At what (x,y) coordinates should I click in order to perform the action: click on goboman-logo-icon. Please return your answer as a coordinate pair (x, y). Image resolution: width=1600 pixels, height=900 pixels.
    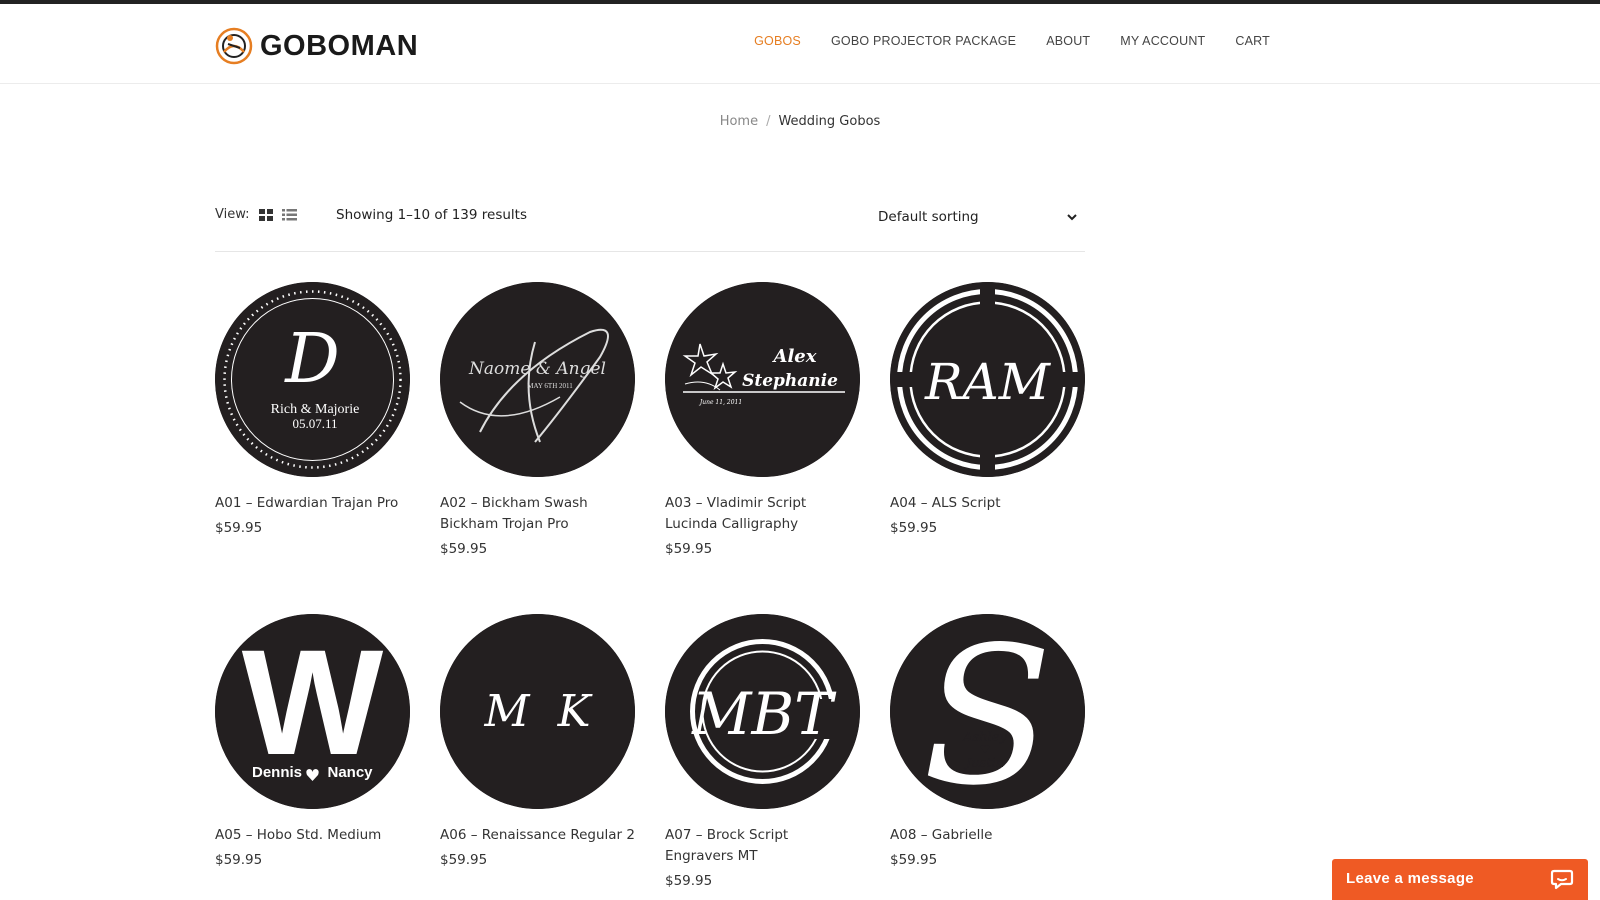
    Looking at the image, I should click on (234, 46).